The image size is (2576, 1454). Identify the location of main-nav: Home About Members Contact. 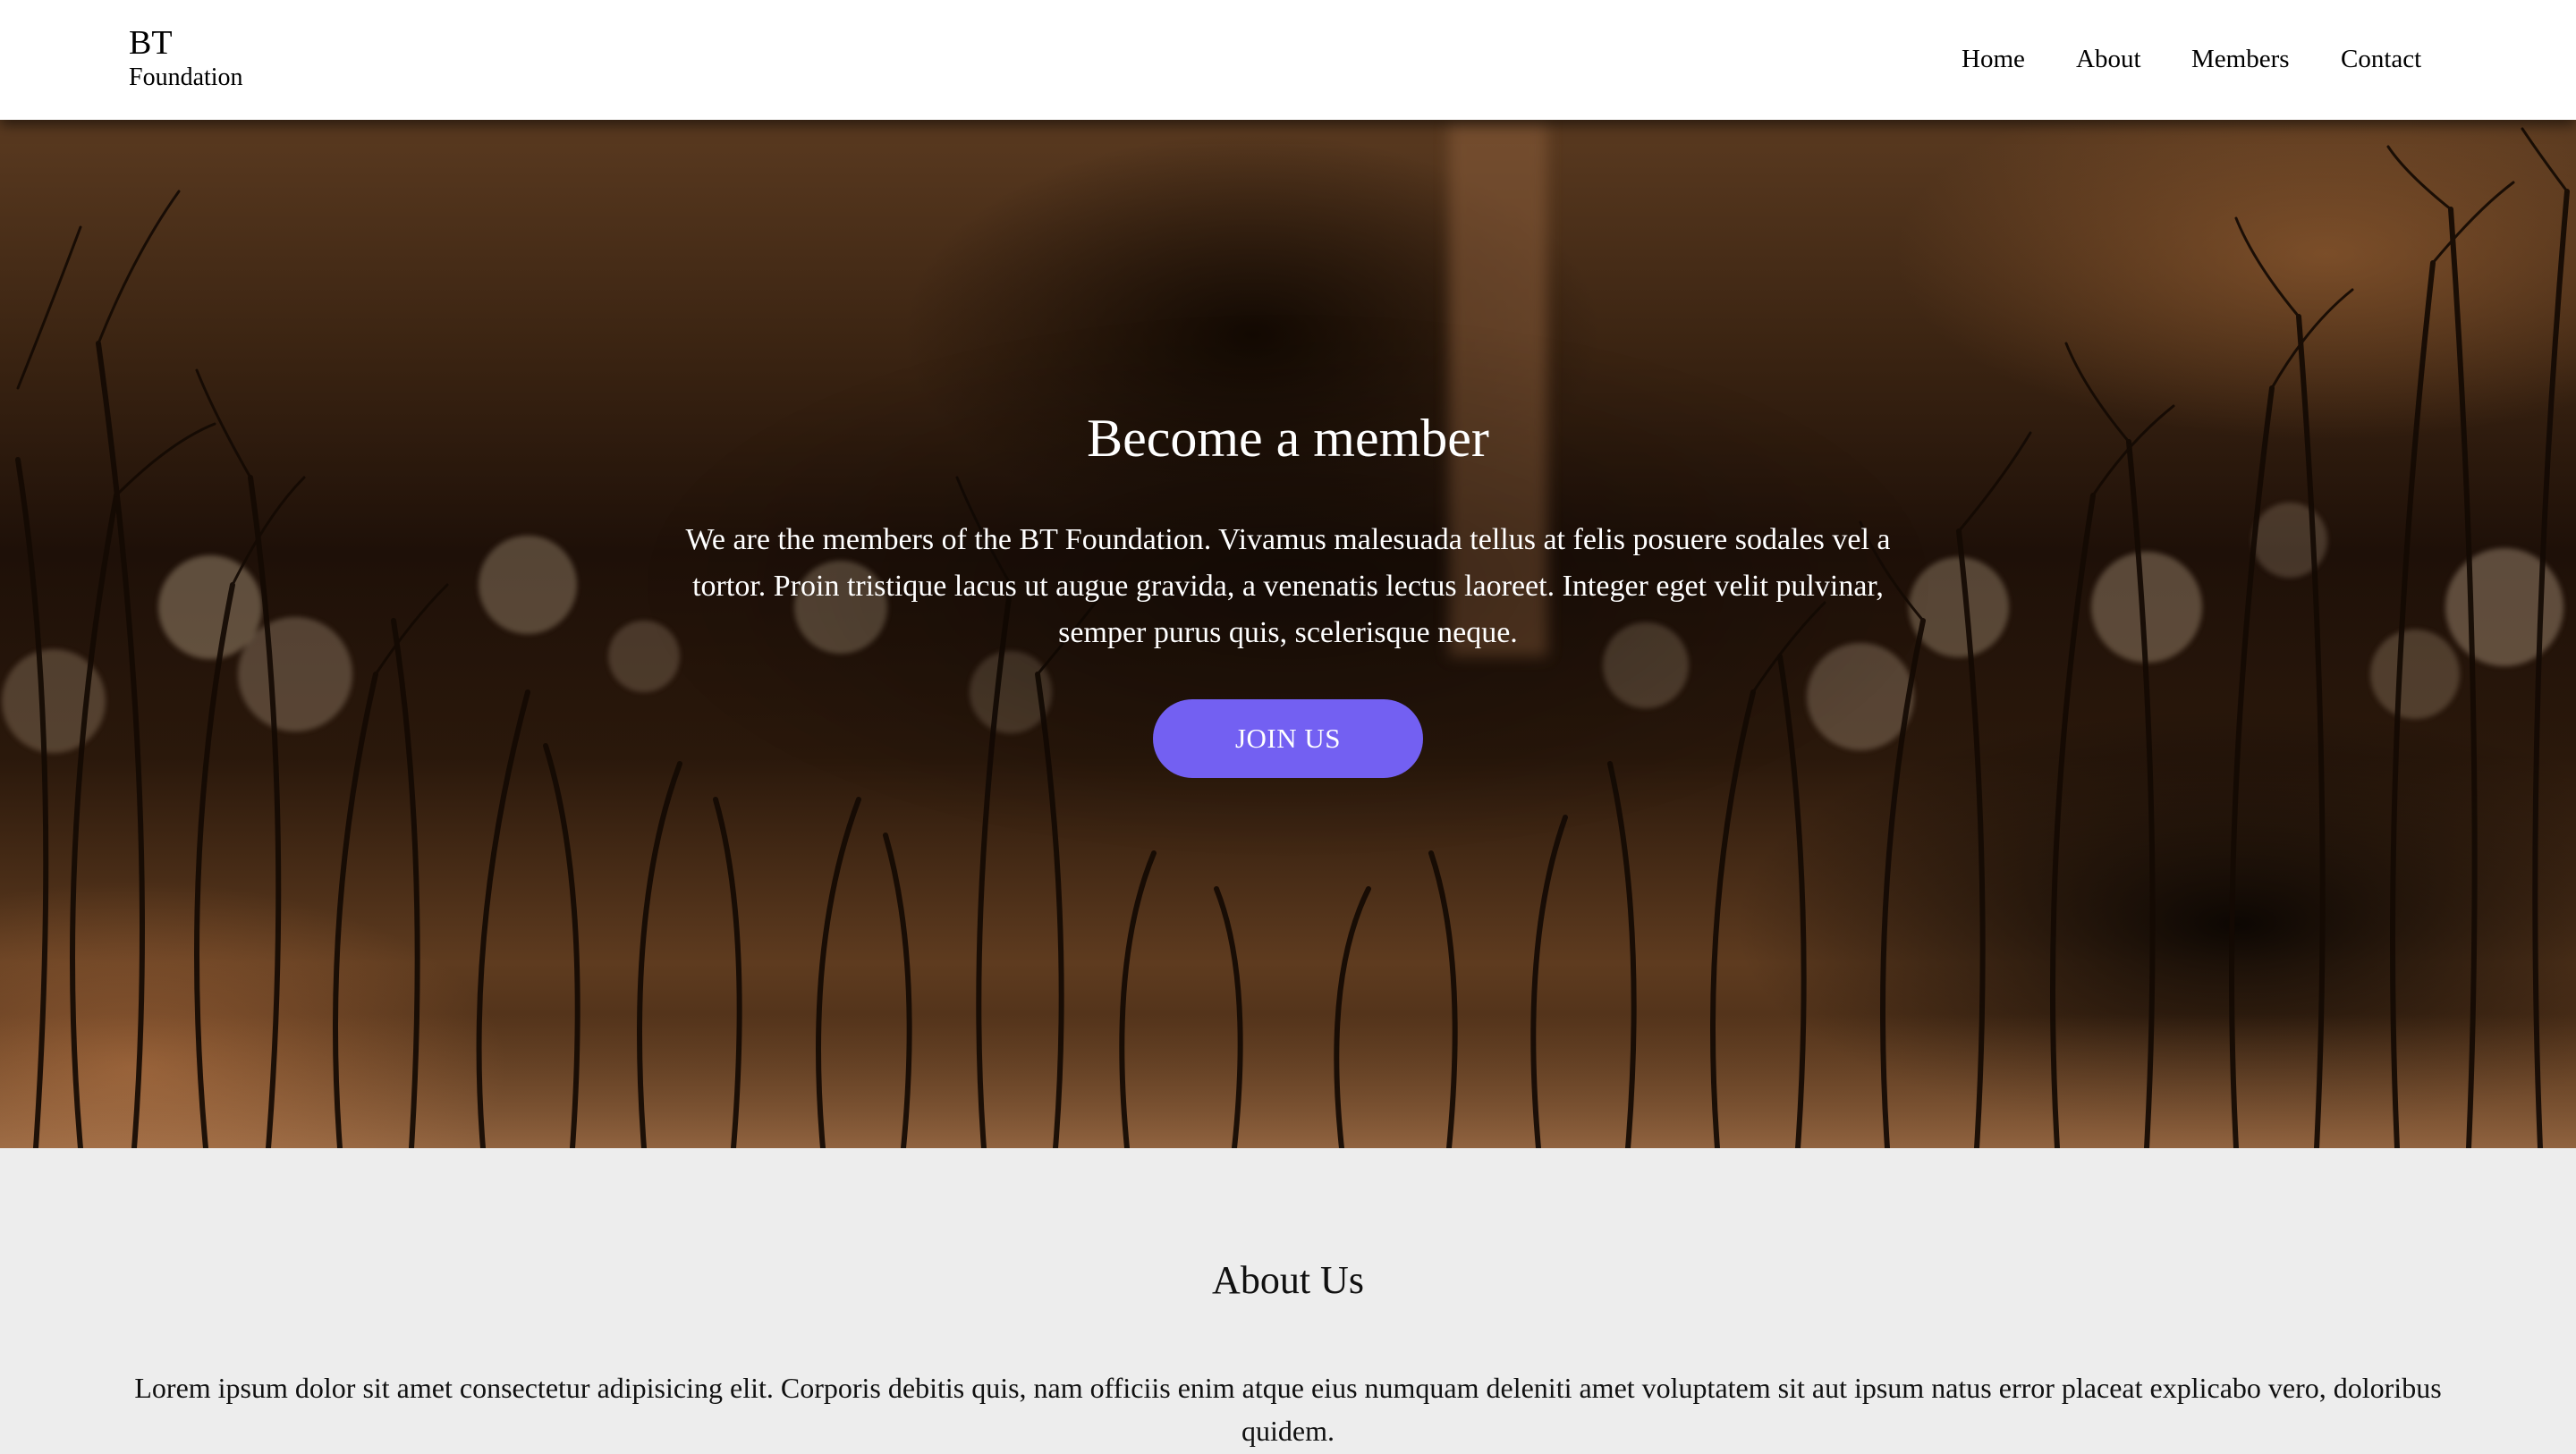
(1288, 59).